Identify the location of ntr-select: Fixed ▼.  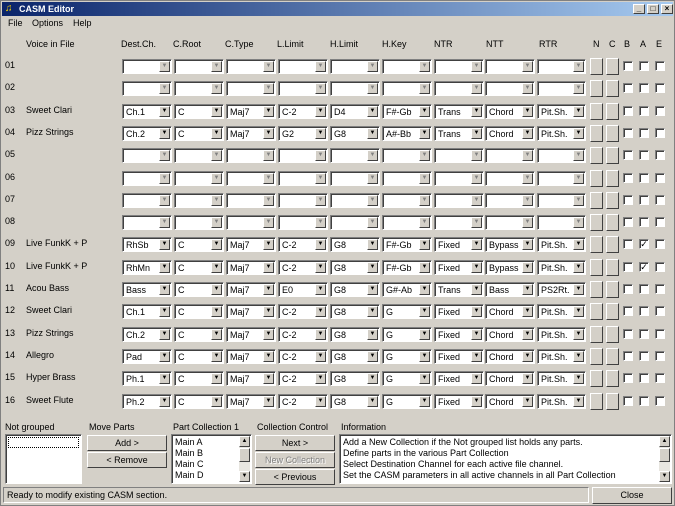
(459, 379).